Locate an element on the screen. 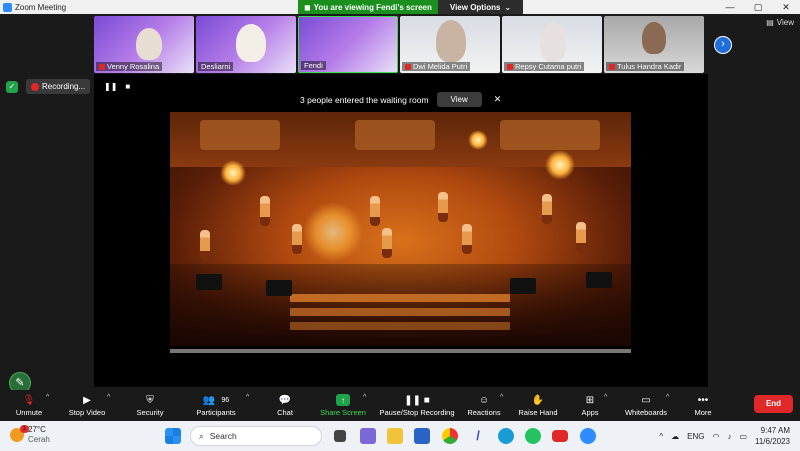 Image resolution: width=800 pixels, height=451 pixels. minimize-button: — is located at coordinates (730, 7).